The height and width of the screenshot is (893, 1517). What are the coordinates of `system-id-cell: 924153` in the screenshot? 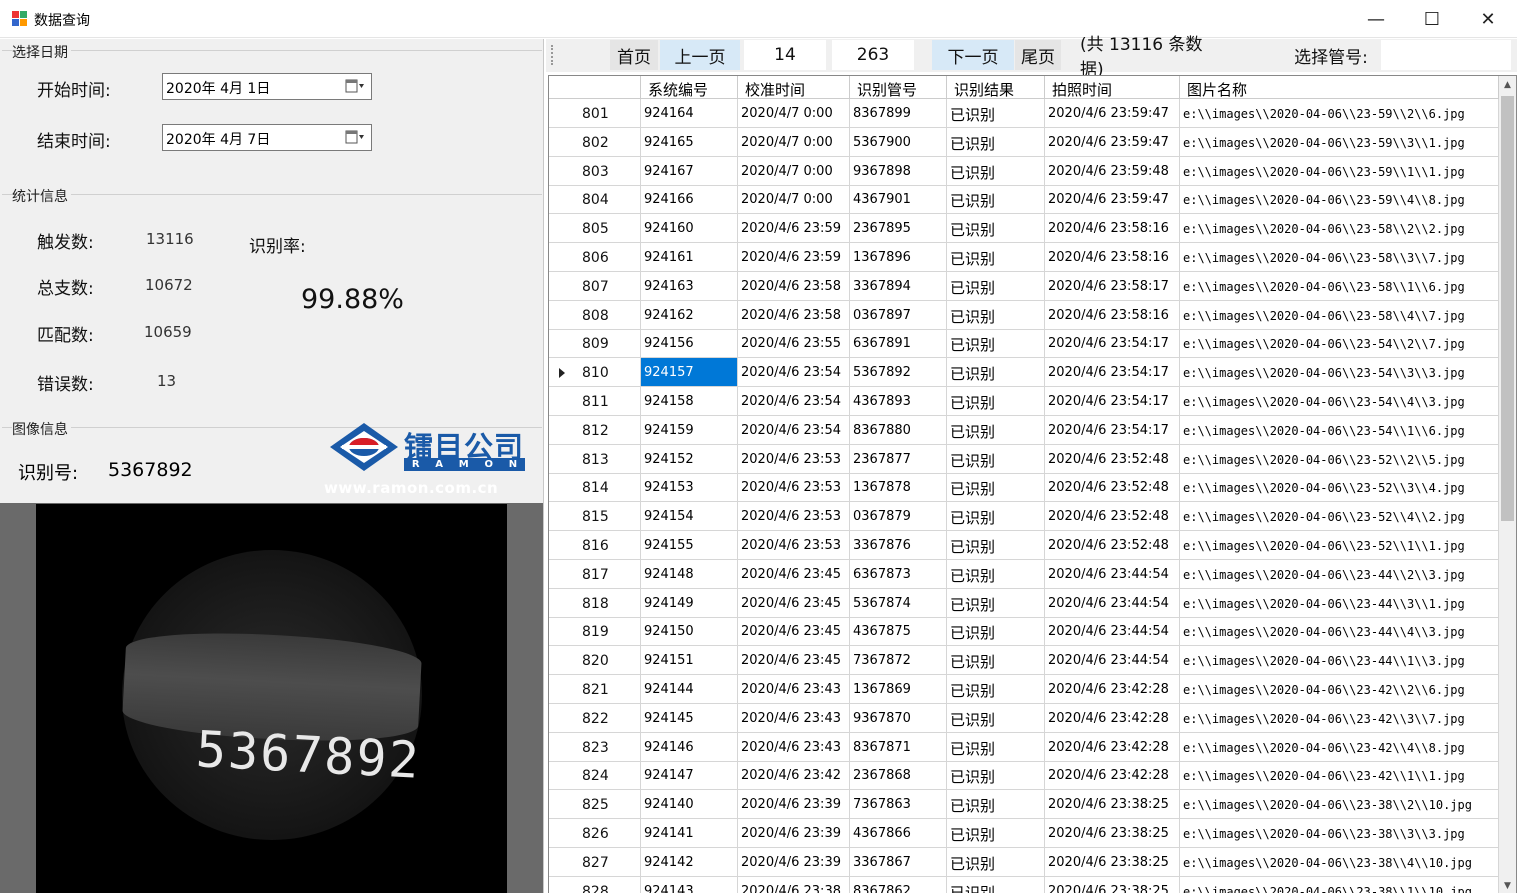 It's located at (689, 487).